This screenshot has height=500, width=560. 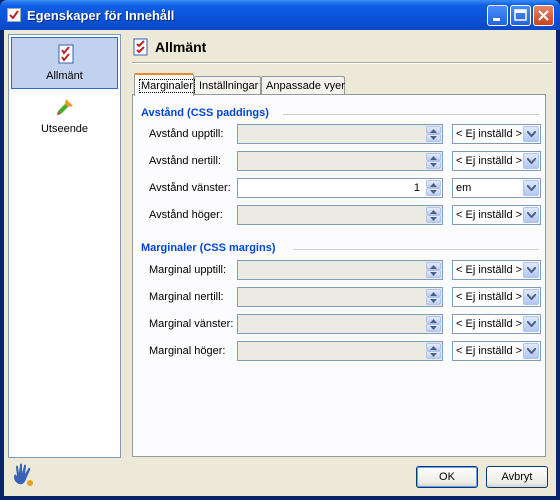 What do you see at coordinates (340, 215) in the screenshot?
I see `padding-right-input` at bounding box center [340, 215].